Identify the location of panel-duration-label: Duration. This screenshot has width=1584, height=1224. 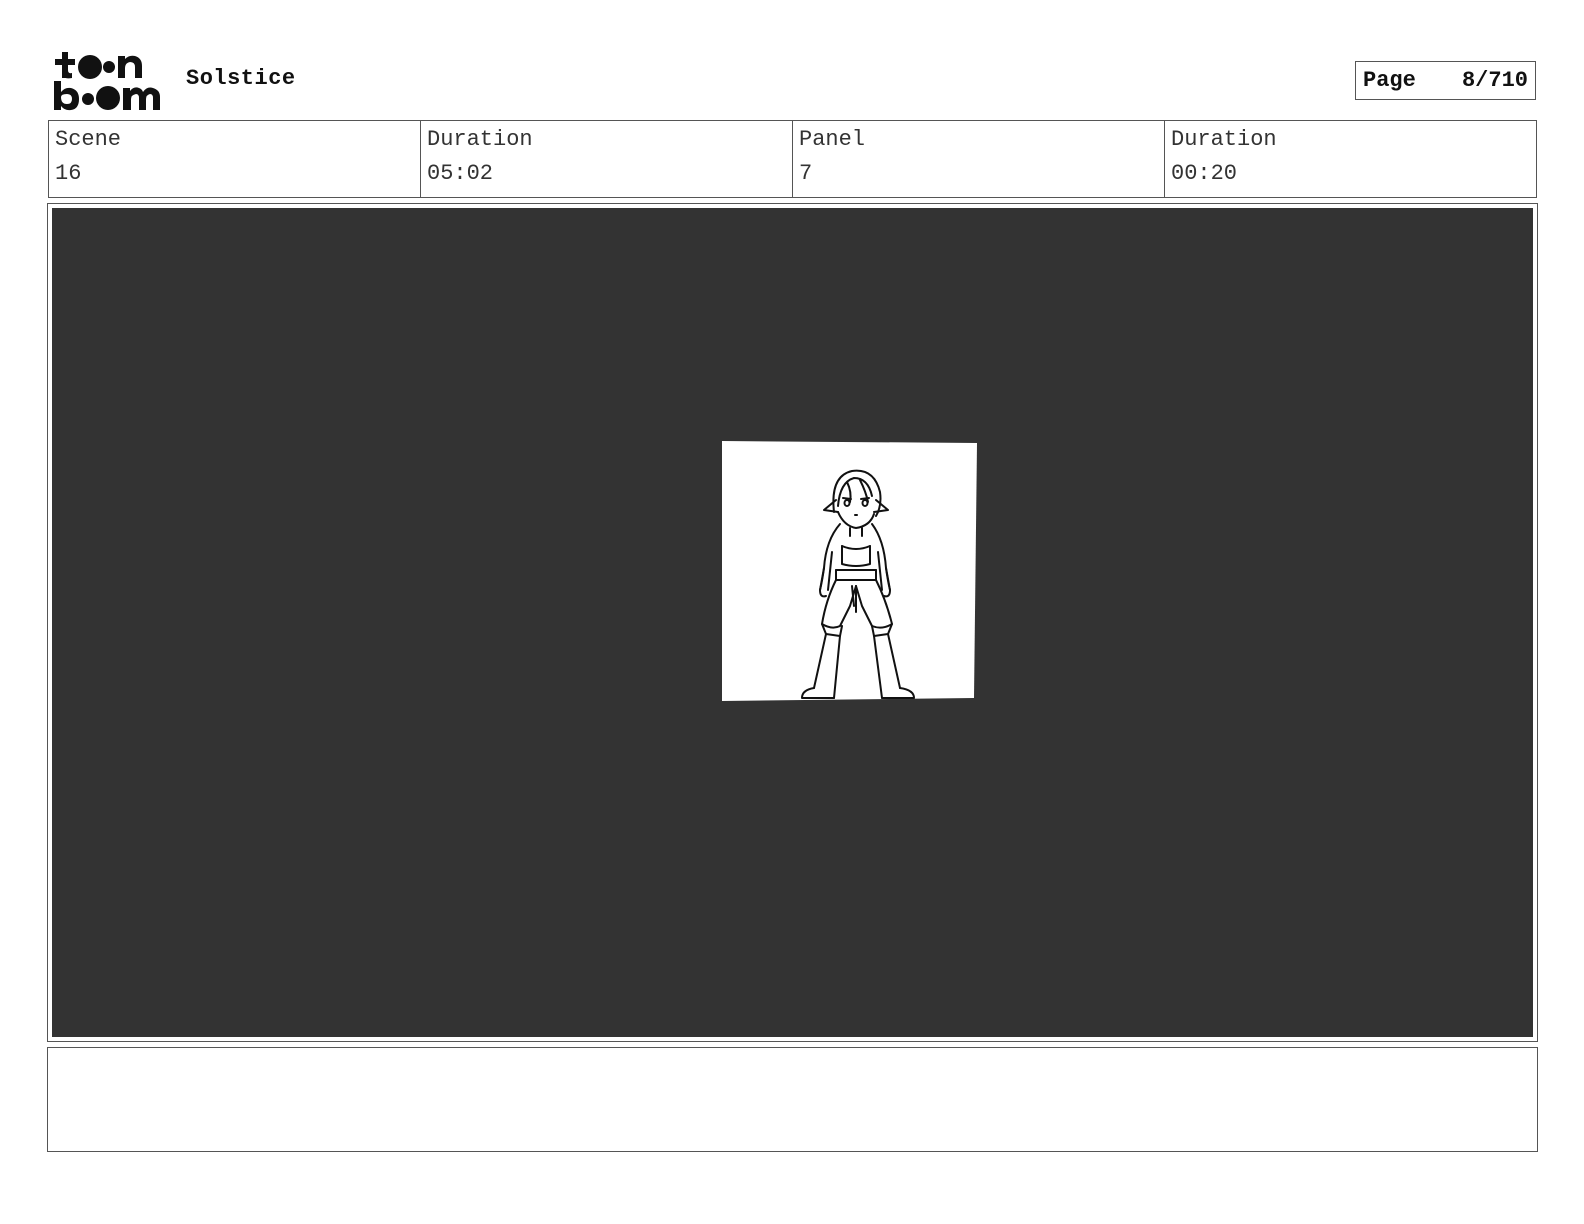
(1224, 139).